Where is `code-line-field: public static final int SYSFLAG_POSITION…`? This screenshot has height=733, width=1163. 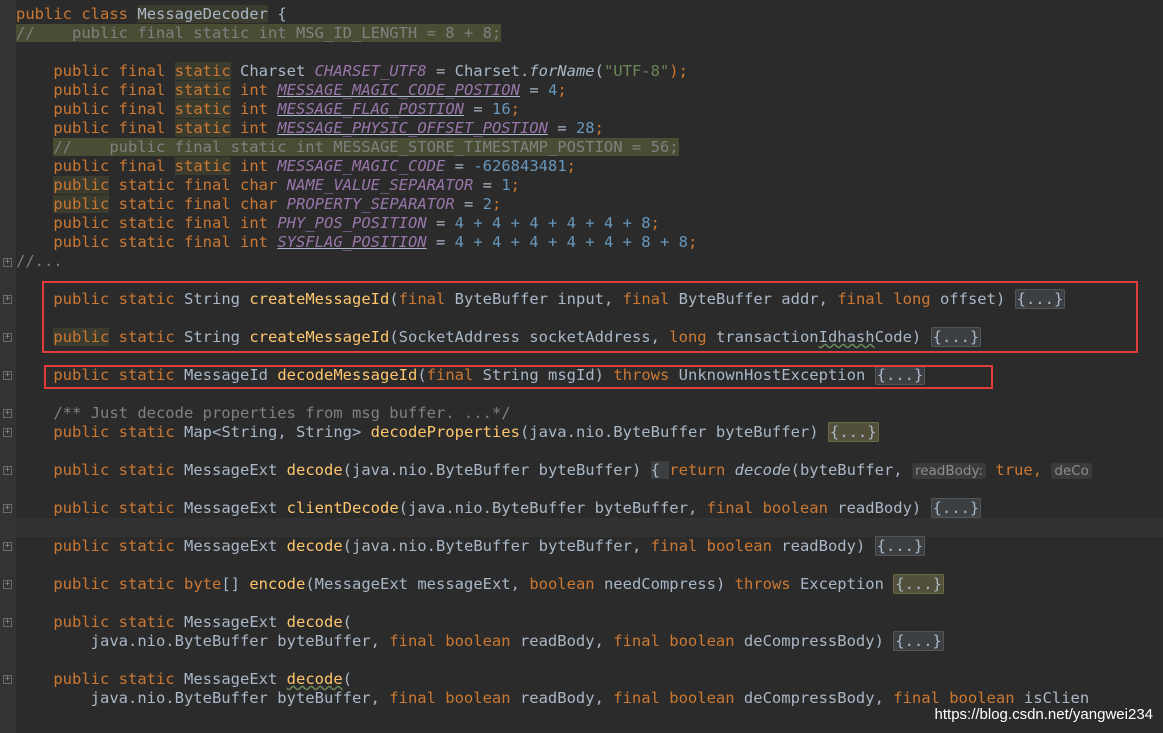 code-line-field: public static final int SYSFLAG_POSITION… is located at coordinates (375, 242).